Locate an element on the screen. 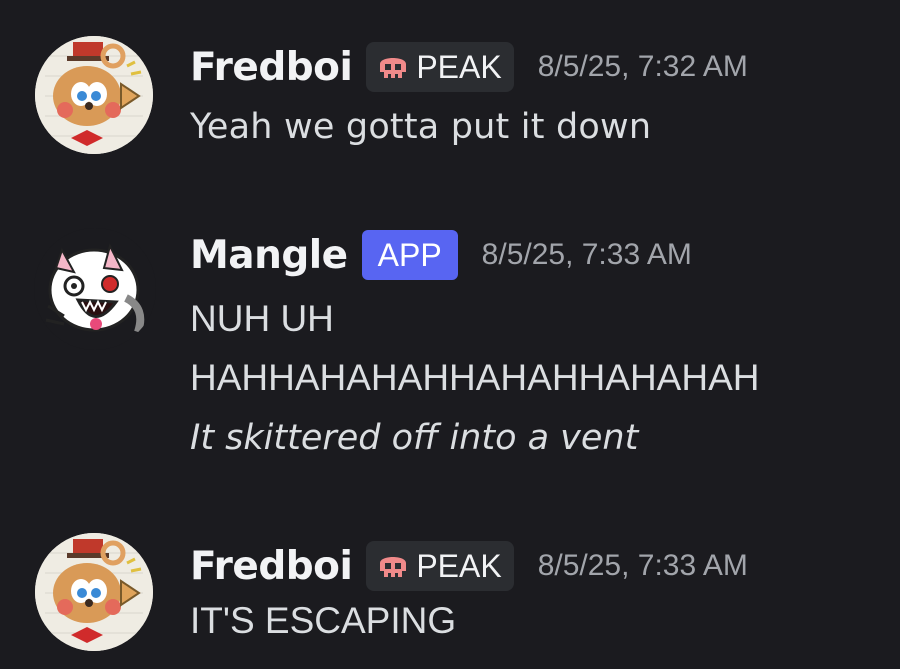 The width and height of the screenshot is (900, 669). app-badge: APP is located at coordinates (409, 255).